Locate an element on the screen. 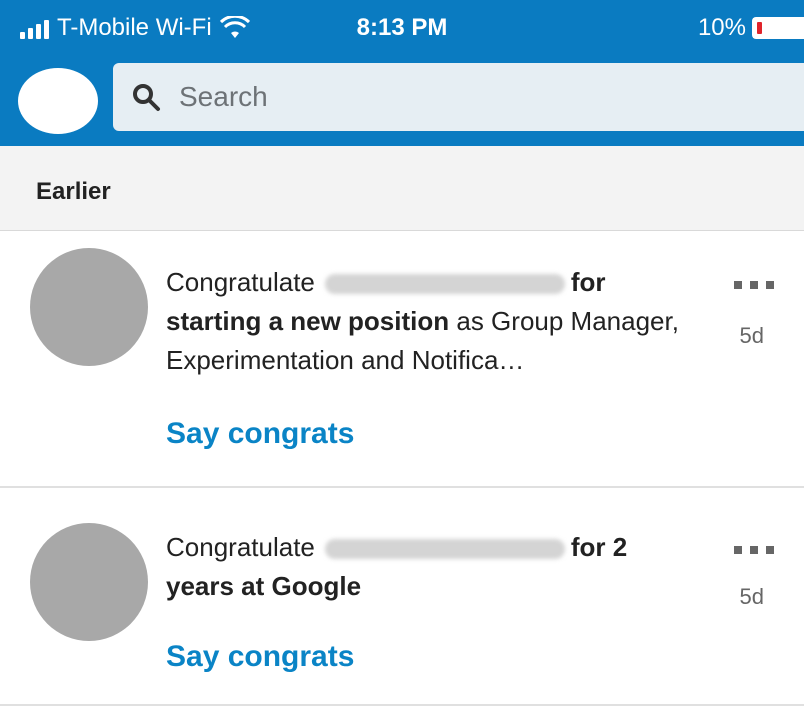 The image size is (804, 707). status-bar: T-Mobile Wi-Fi 8:13 PM 10% is located at coordinates (402, 29).